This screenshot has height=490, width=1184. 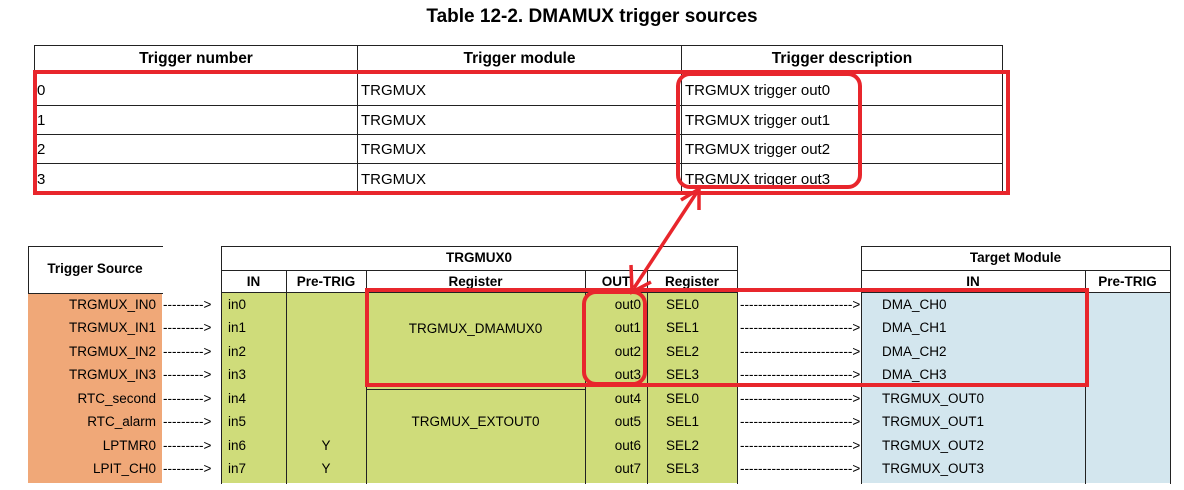 I want to click on connector-arrow-icon, so click(x=665, y=240).